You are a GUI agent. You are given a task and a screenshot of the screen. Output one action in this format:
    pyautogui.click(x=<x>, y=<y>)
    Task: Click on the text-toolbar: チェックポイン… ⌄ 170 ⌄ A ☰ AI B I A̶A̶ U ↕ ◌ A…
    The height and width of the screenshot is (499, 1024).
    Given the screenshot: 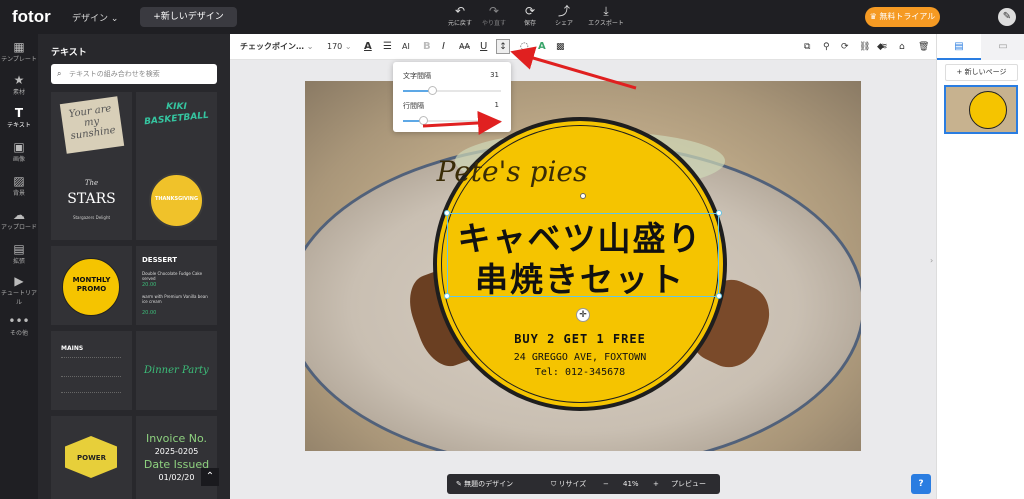 What is the action you would take?
    pyautogui.click(x=583, y=47)
    